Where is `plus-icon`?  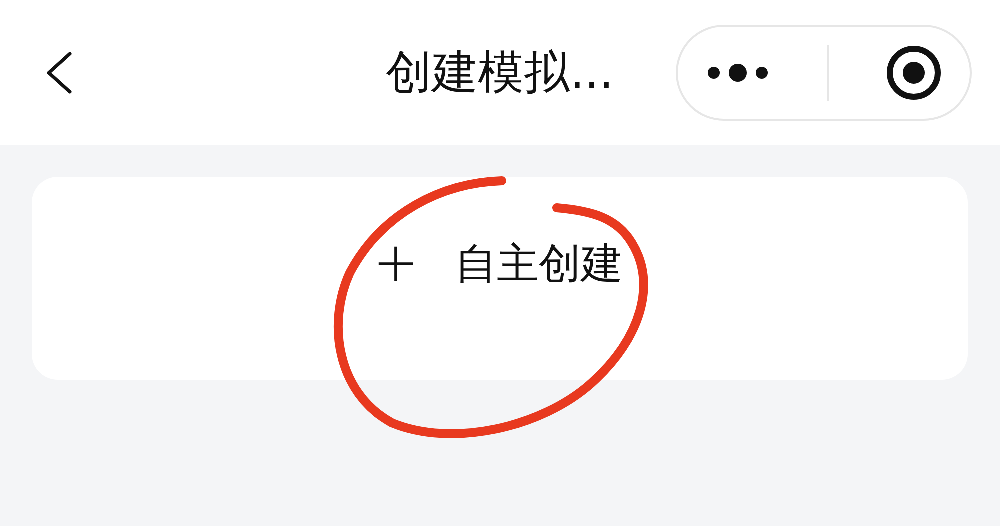 plus-icon is located at coordinates (396, 263).